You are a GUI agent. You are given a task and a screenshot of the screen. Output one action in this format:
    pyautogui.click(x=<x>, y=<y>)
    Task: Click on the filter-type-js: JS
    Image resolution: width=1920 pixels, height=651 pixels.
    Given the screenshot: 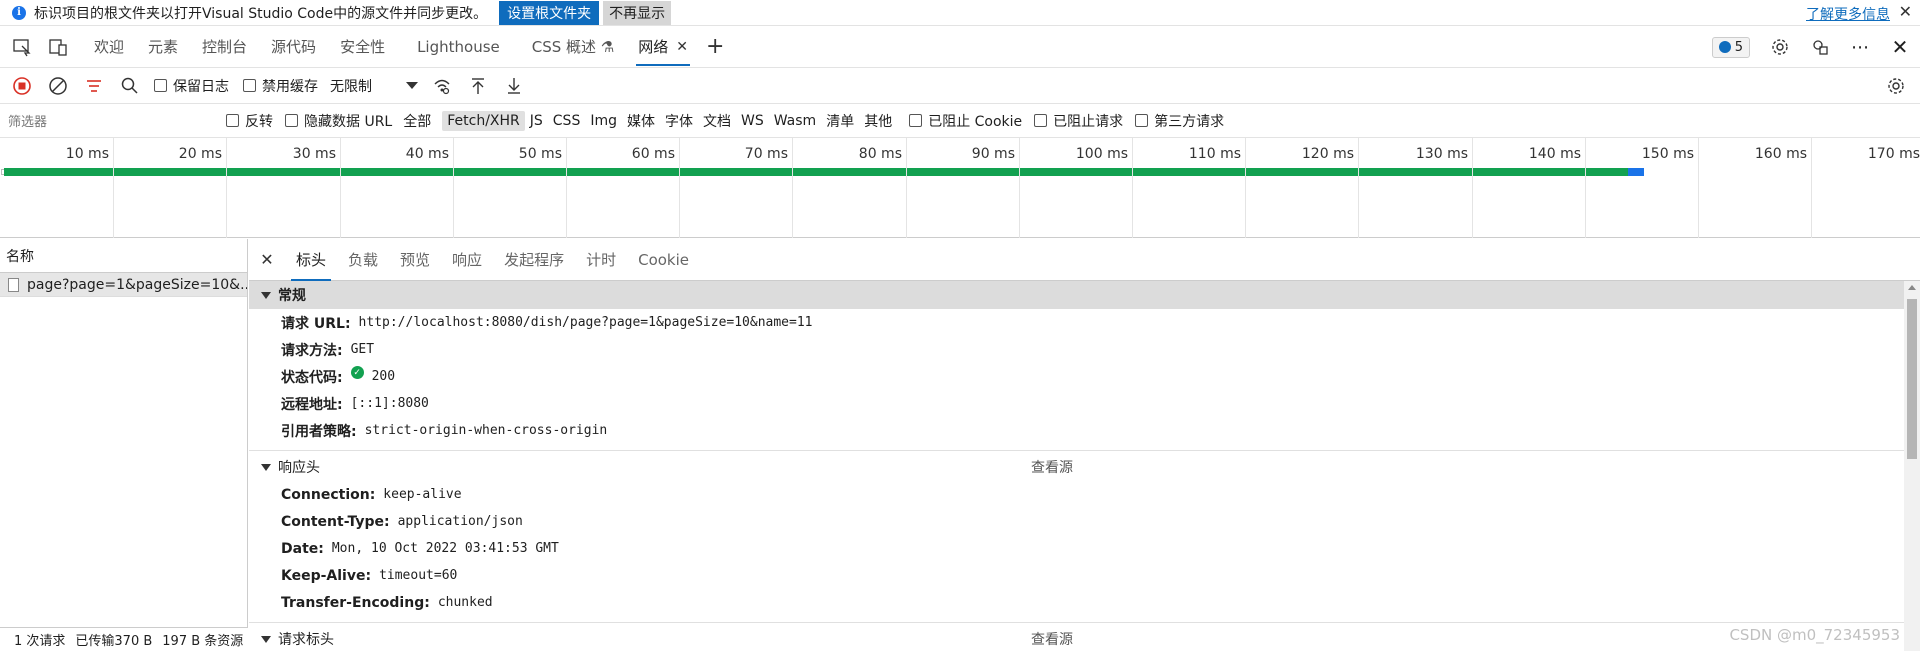 What is the action you would take?
    pyautogui.click(x=536, y=121)
    